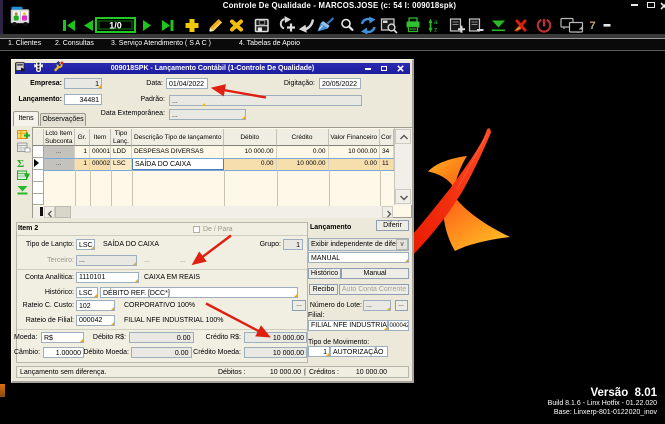  Describe the element at coordinates (20, 164) in the screenshot. I see `svg-text: Σ` at that location.